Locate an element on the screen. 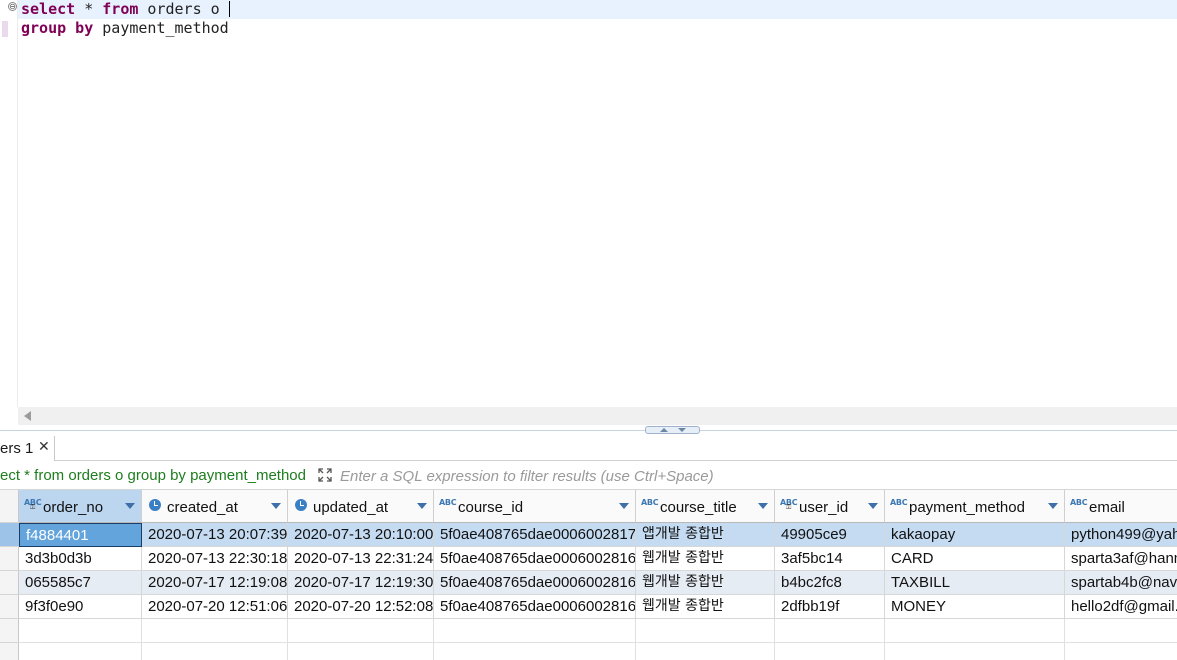 Image resolution: width=1177 pixels, height=660 pixels. cell-course-title: 앱개발 종합반 is located at coordinates (705, 535).